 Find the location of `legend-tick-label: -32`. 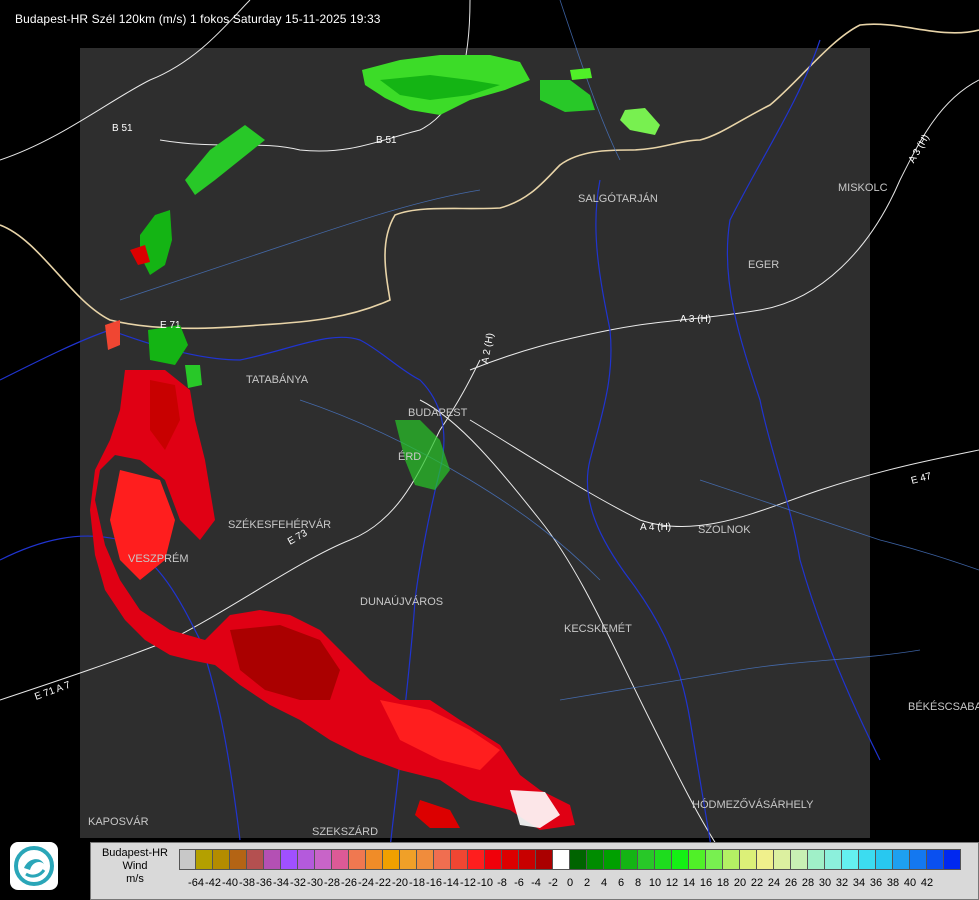

legend-tick-label: -32 is located at coordinates (298, 883).